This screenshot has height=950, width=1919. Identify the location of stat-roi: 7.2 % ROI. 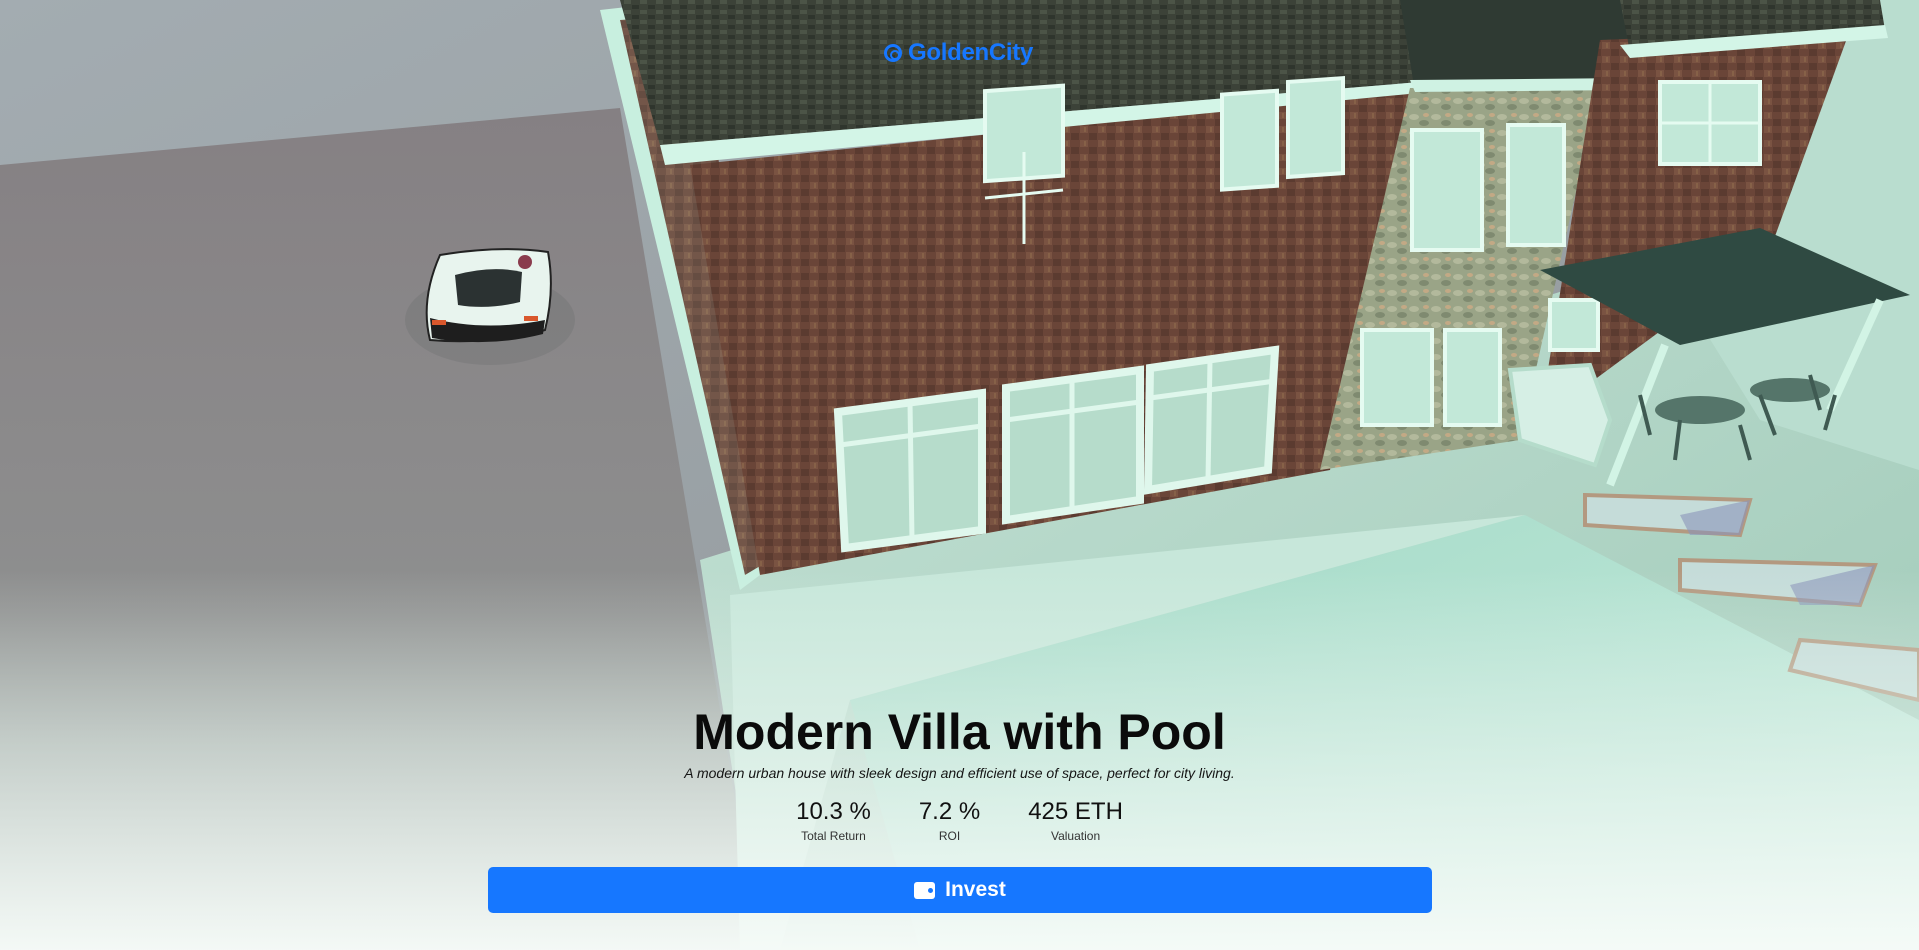
(949, 821).